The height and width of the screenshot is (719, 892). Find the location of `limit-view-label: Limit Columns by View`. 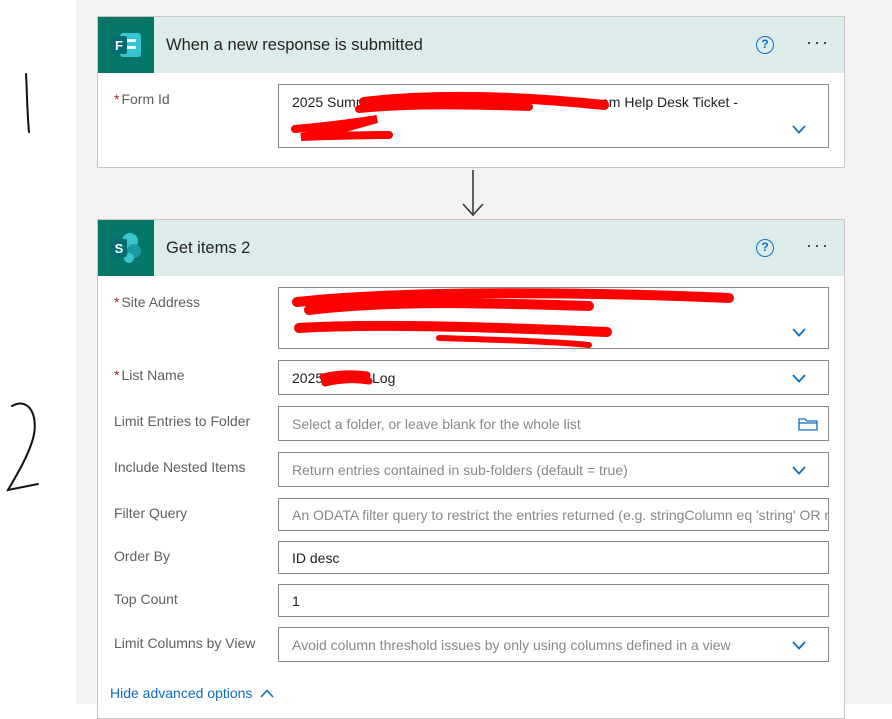

limit-view-label: Limit Columns by View is located at coordinates (185, 643).